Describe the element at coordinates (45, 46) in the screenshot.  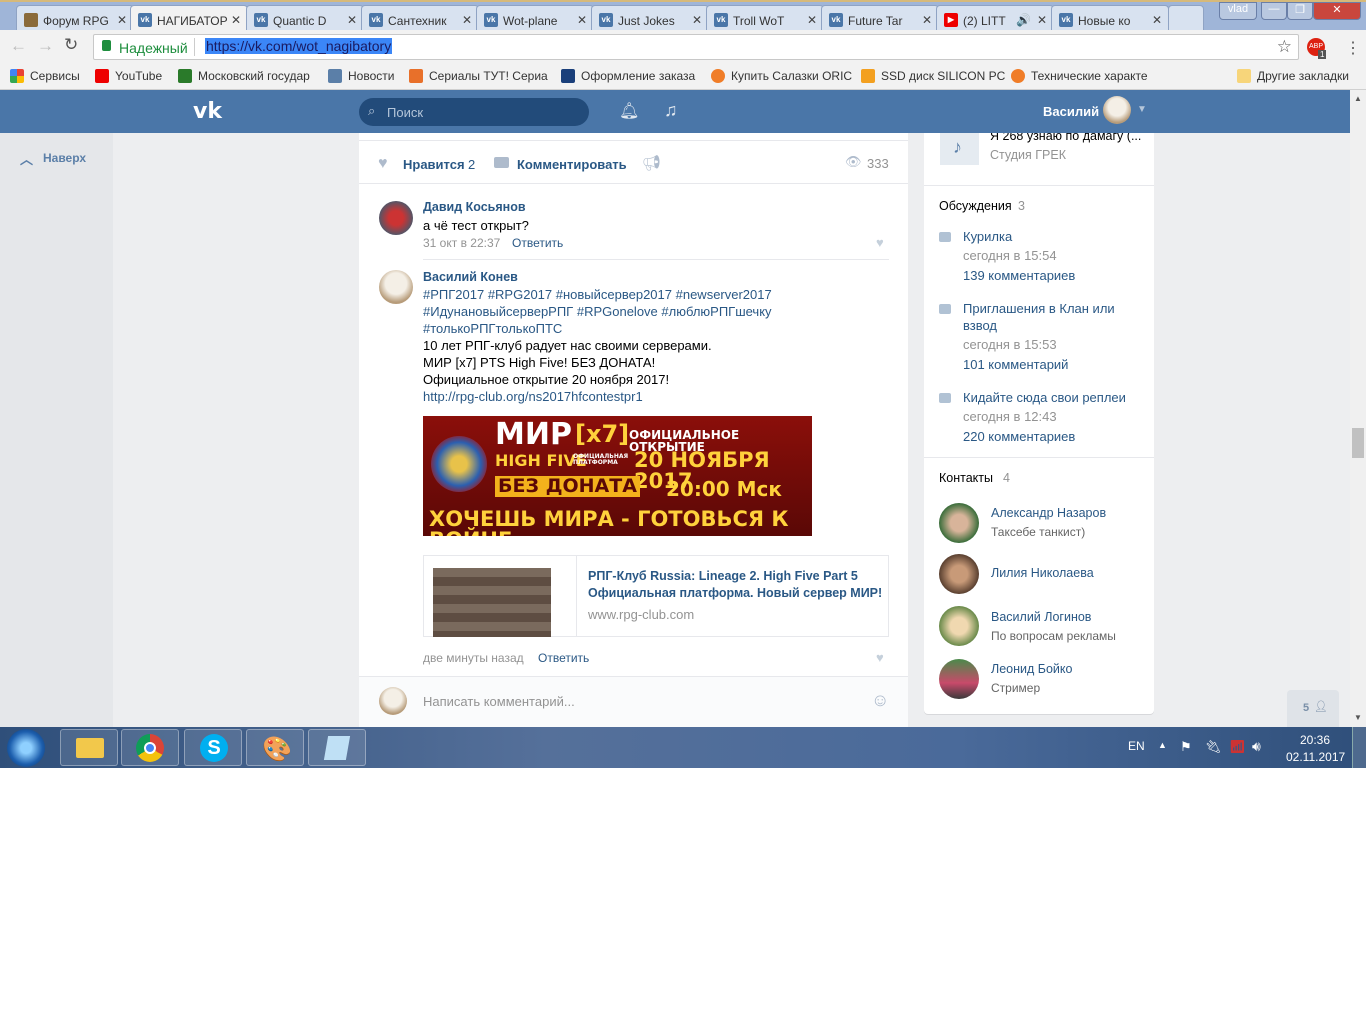
I see `forward-icon: →` at that location.